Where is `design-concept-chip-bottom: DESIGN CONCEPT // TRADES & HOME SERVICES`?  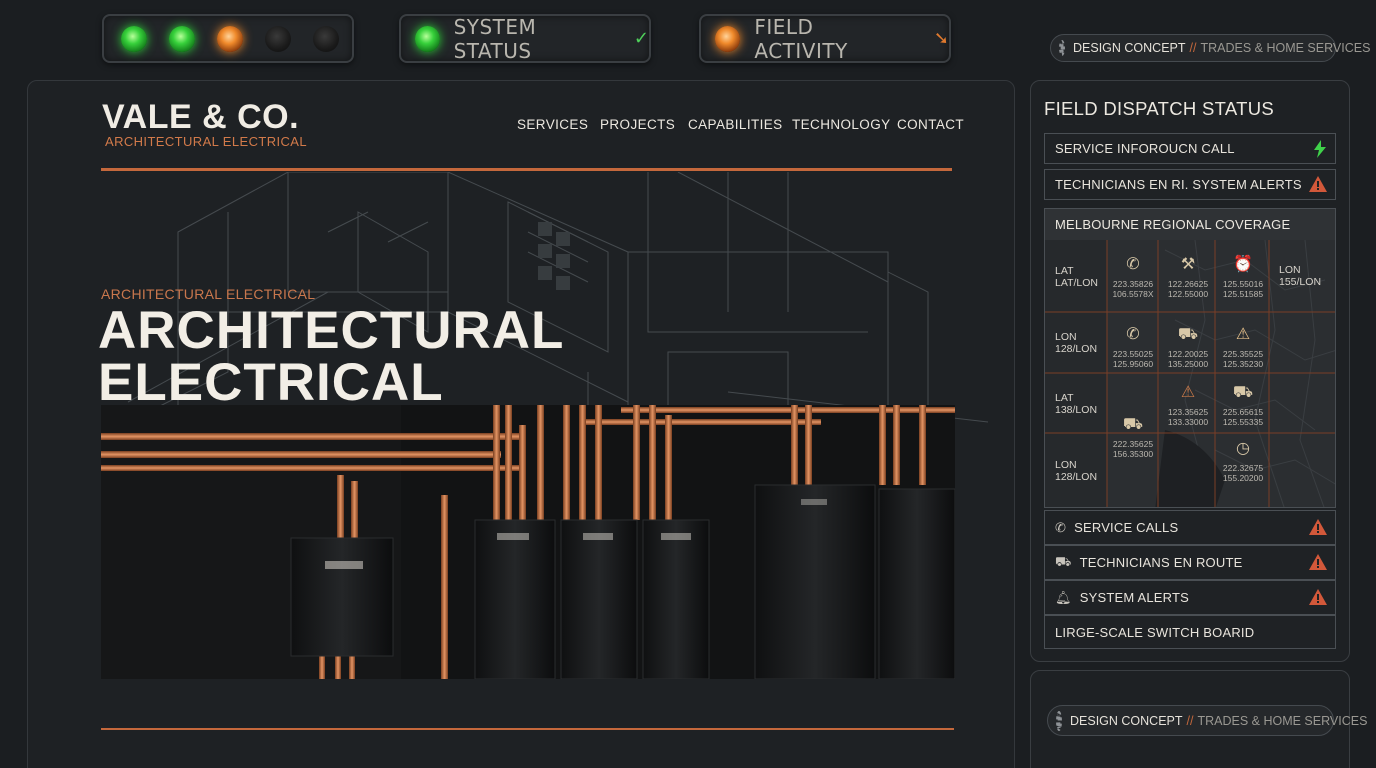 design-concept-chip-bottom: DESIGN CONCEPT // TRADES & HOME SERVICES is located at coordinates (1207, 720).